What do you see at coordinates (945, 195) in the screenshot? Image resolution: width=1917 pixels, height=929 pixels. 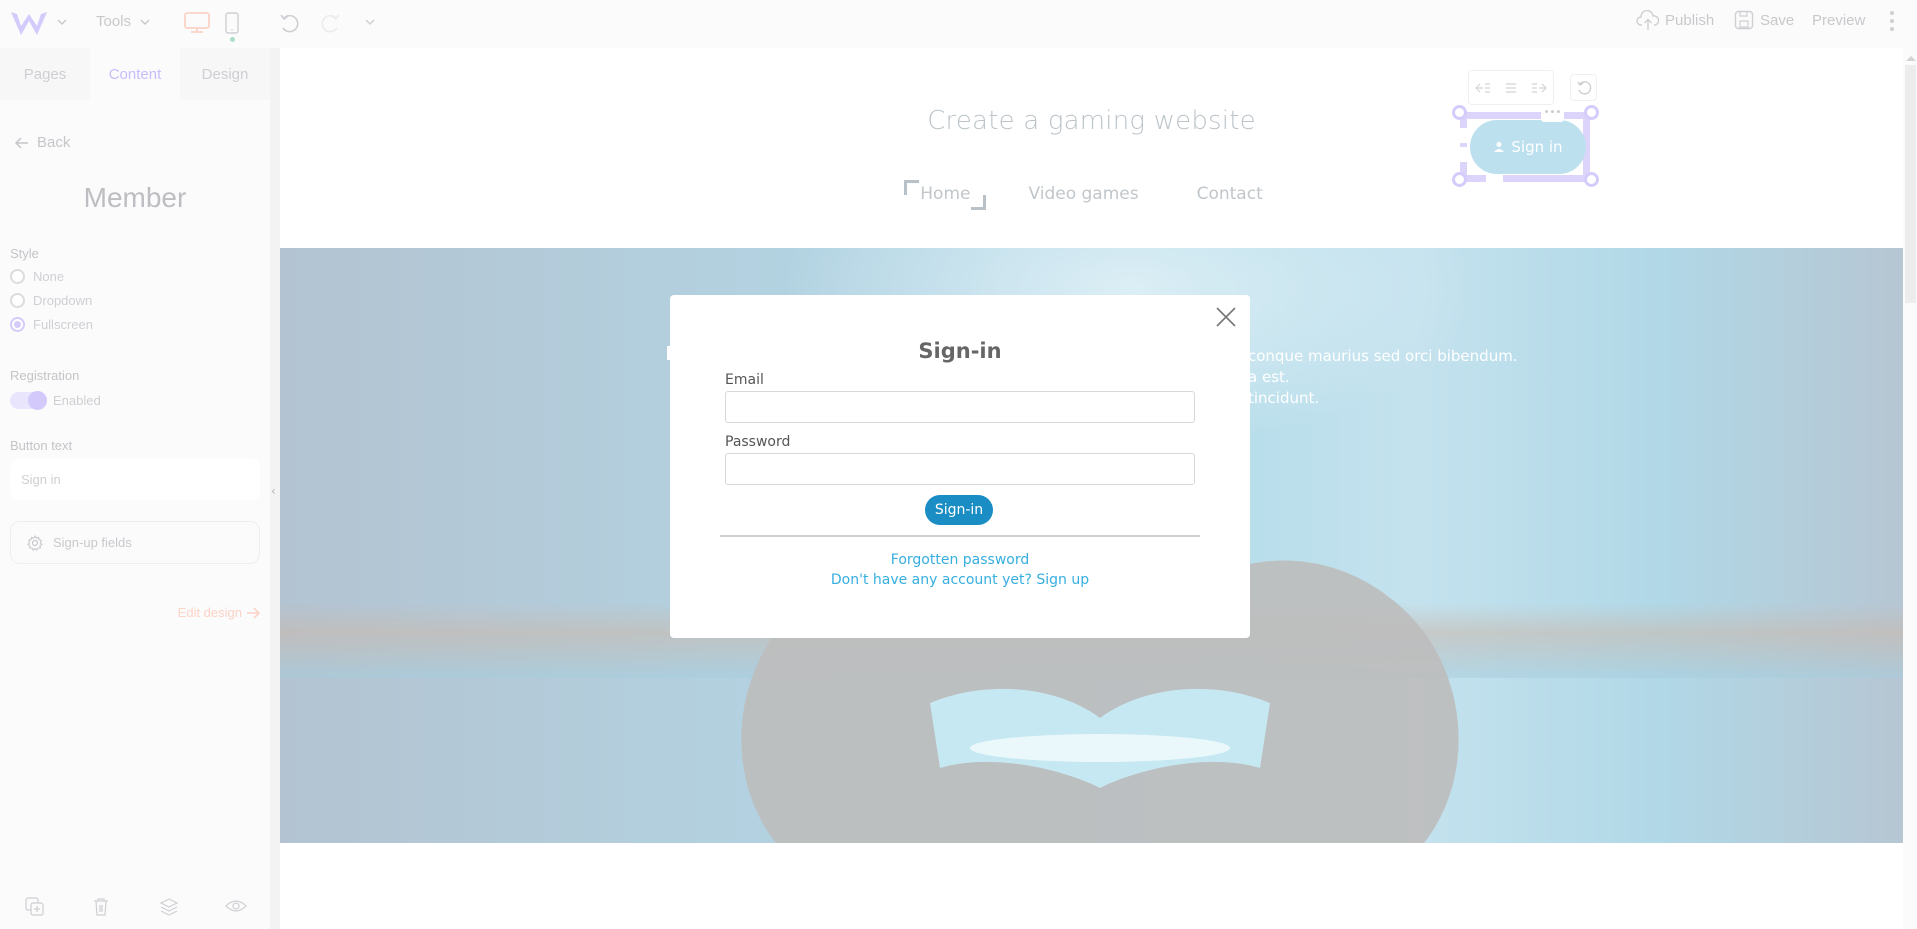 I see `nav-item-home: Home` at bounding box center [945, 195].